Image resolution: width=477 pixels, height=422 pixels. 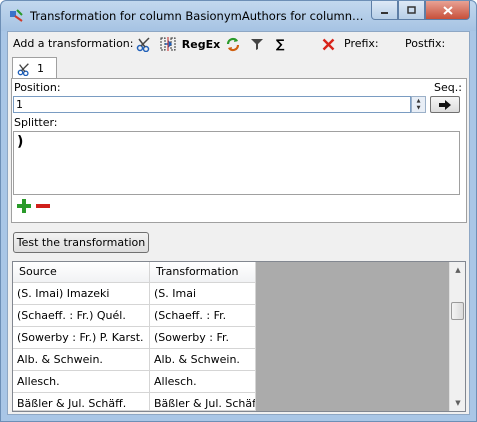 I want to click on maximize-icon, so click(x=411, y=9).